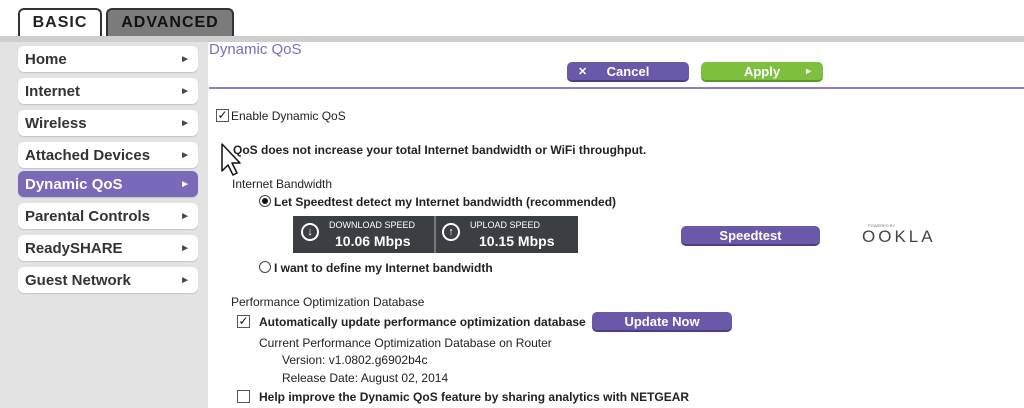  I want to click on sidebar-item-guest-network: Guest Network ►, so click(108, 280).